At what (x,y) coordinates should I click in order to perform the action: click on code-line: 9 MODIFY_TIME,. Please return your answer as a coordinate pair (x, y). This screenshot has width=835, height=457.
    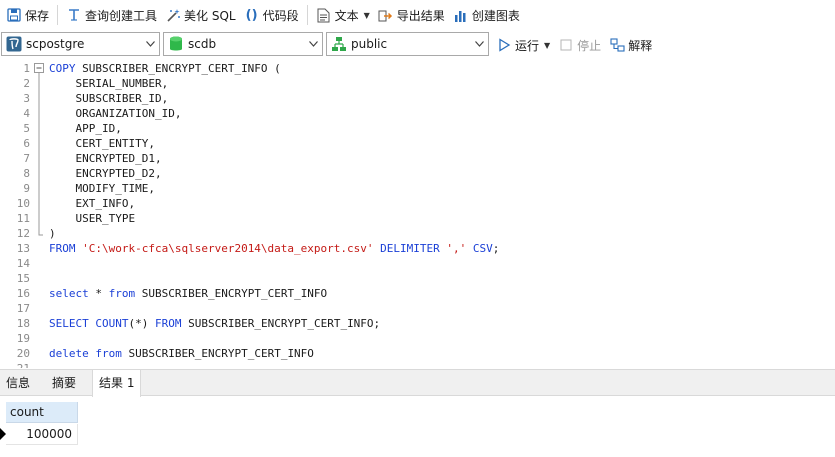
    Looking at the image, I should click on (417, 188).